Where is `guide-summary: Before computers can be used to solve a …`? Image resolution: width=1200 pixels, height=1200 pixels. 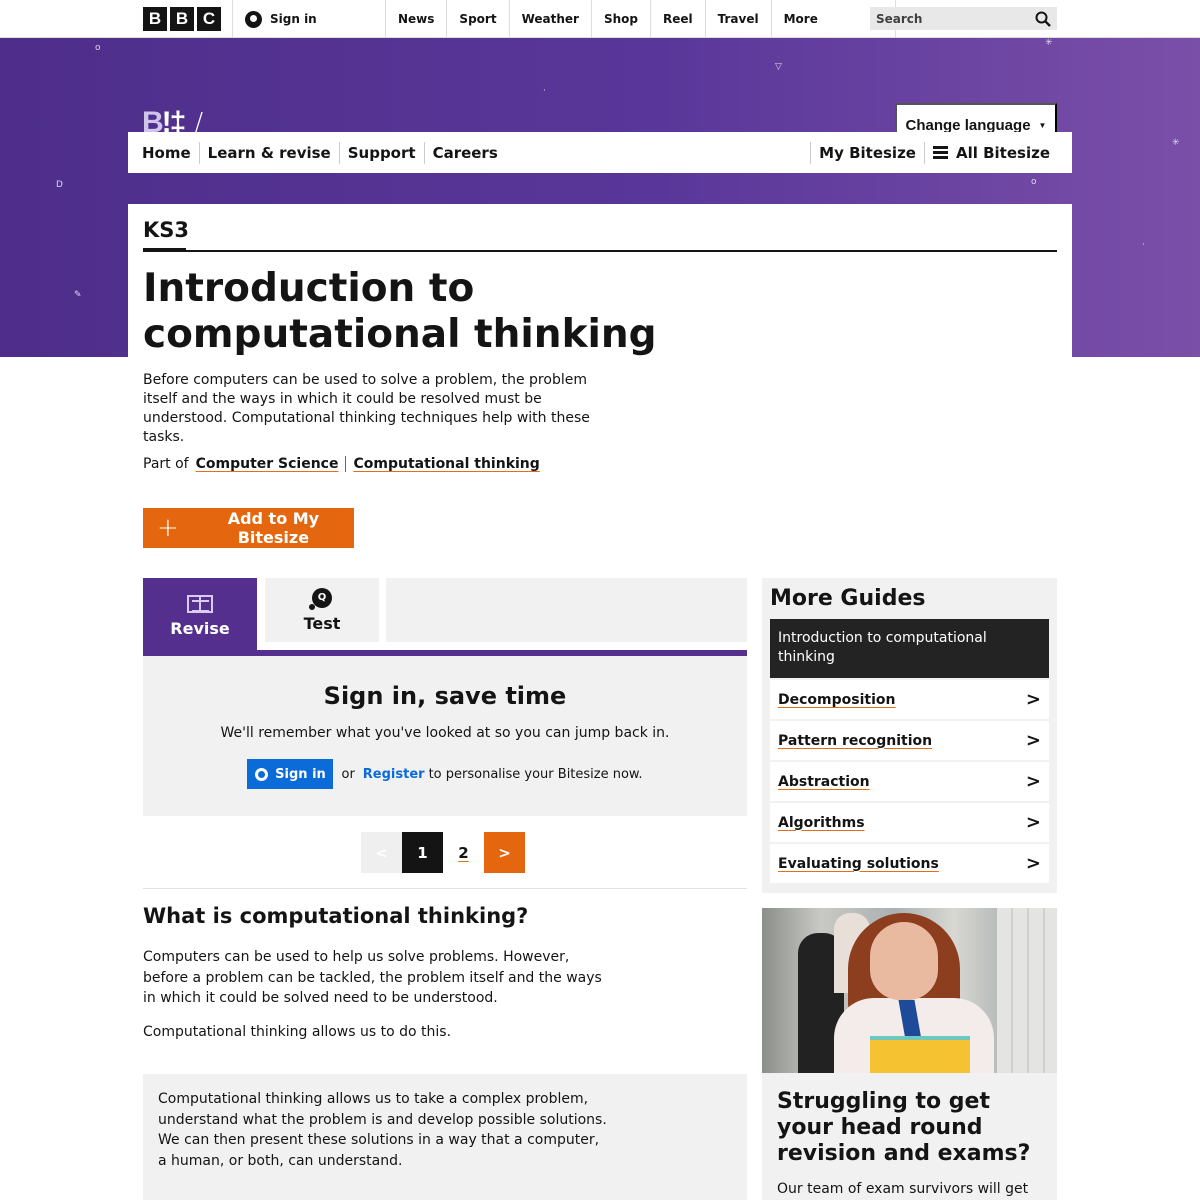
guide-summary: Before computers can be used to solve a … is located at coordinates (366, 408).